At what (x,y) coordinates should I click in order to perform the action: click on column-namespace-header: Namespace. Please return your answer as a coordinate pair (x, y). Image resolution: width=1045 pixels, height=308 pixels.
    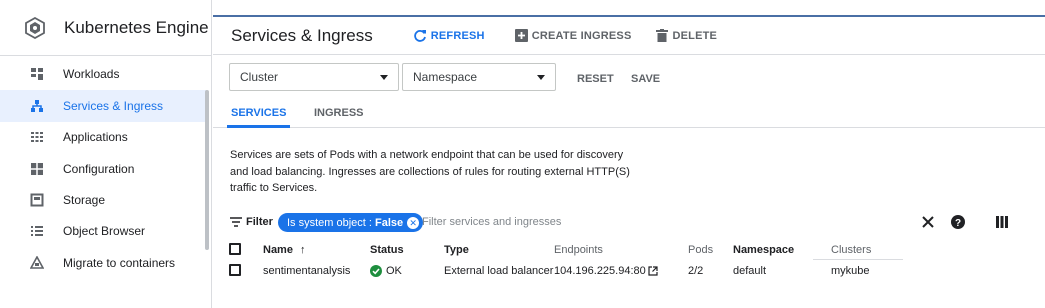
    Looking at the image, I should click on (763, 250).